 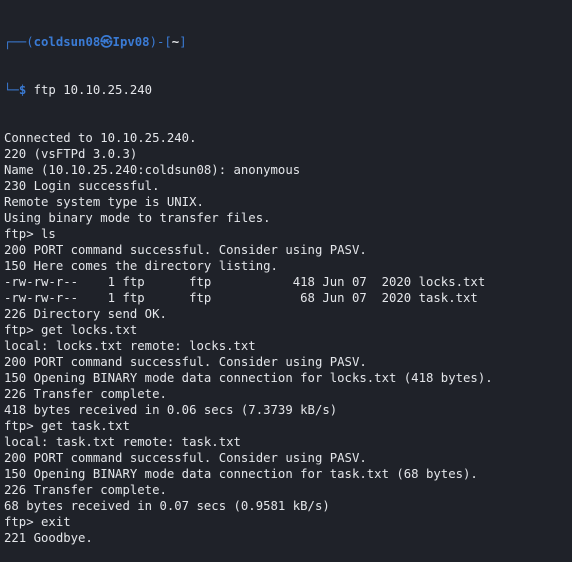 What do you see at coordinates (183, 42) in the screenshot?
I see `prompt-frame-end: ]` at bounding box center [183, 42].